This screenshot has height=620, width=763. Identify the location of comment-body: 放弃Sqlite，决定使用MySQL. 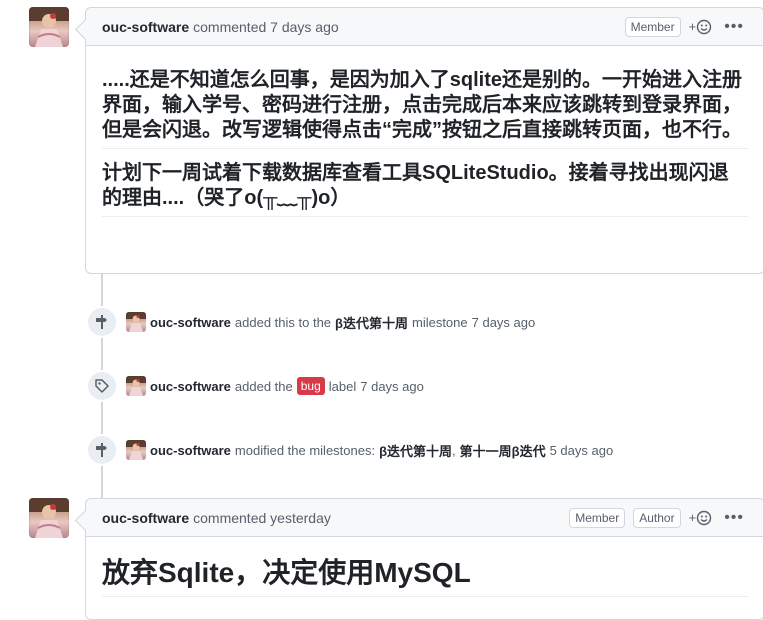
(424, 567).